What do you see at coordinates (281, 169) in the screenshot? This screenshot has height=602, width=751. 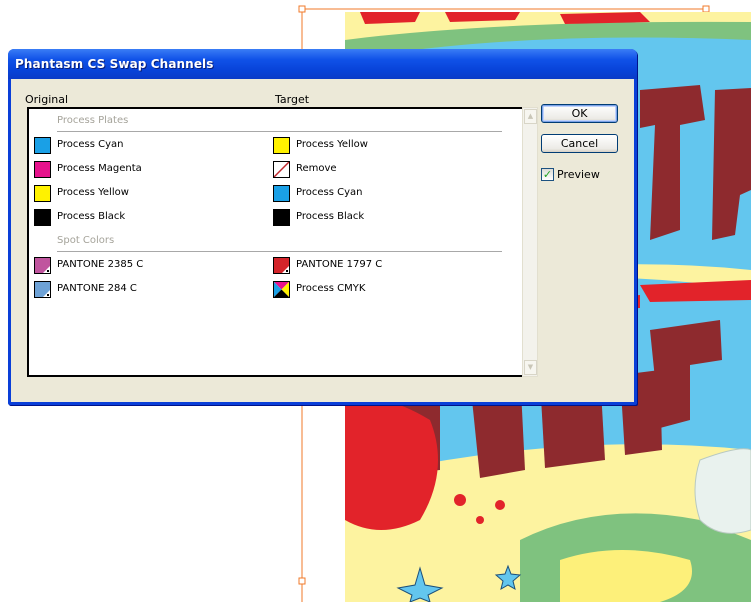 I see `remove-icon` at bounding box center [281, 169].